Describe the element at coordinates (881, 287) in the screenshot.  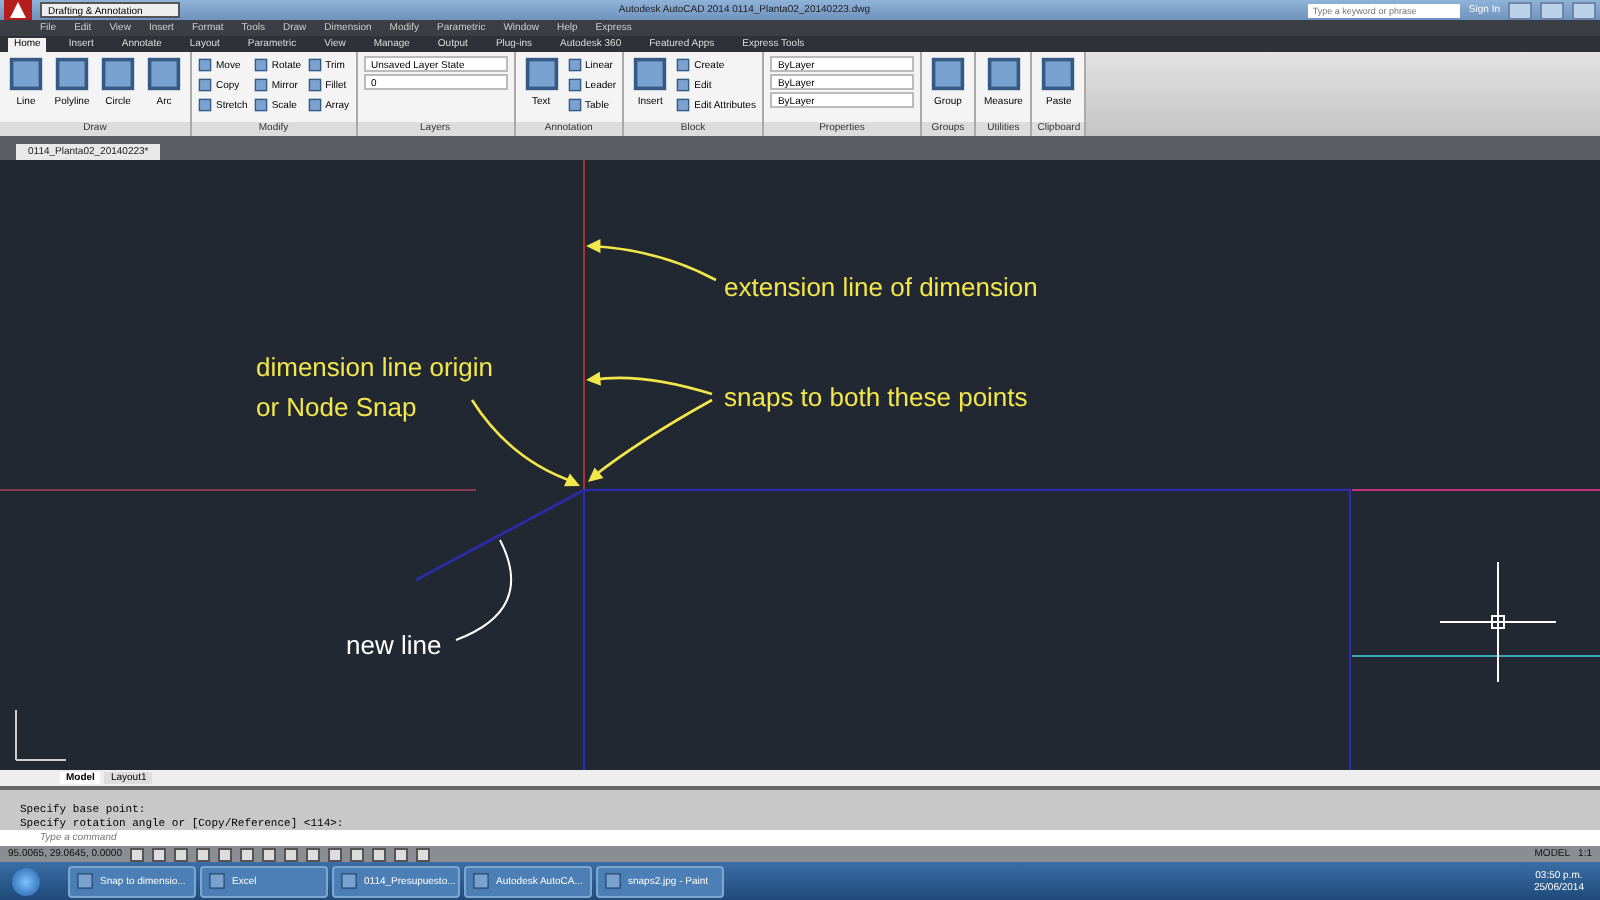
I see `annotation-text: extension line of dimension` at that location.